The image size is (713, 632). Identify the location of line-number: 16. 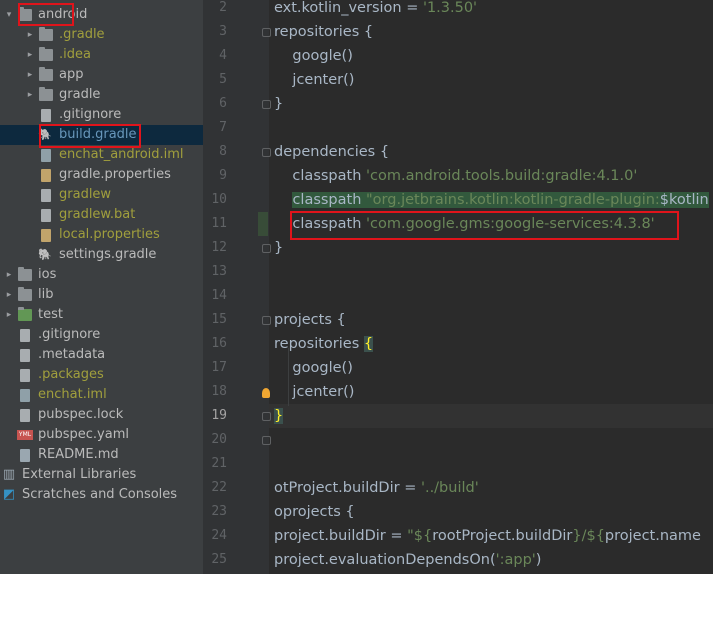
(219, 343).